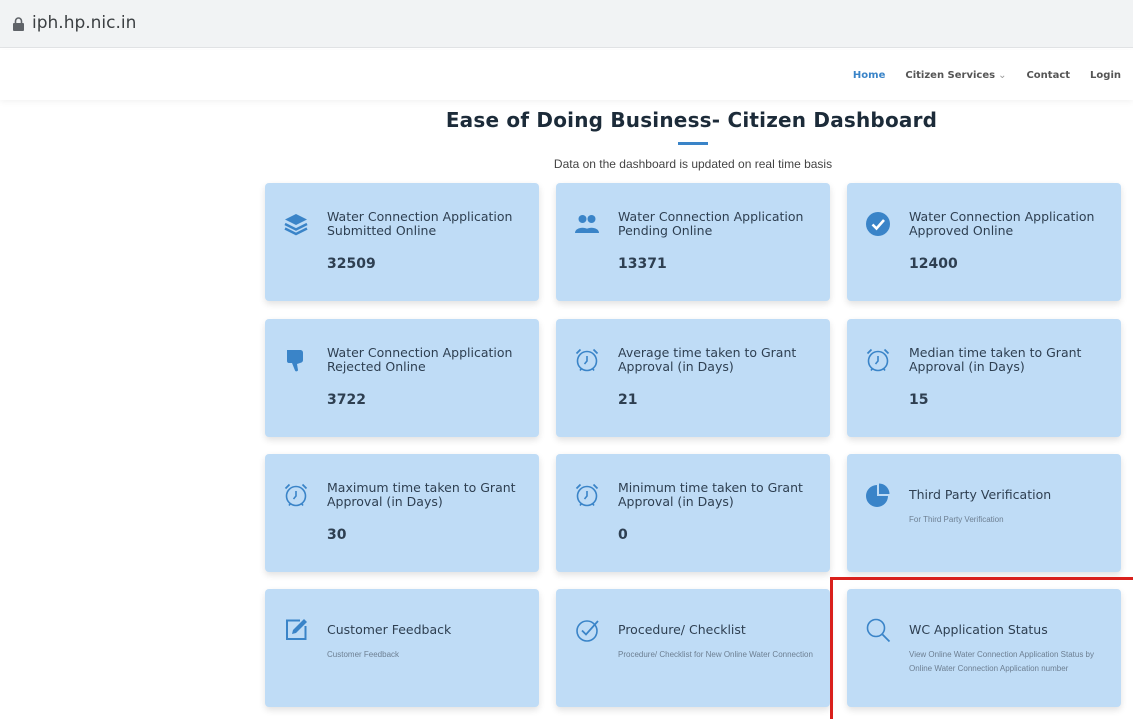 This screenshot has height=719, width=1133. I want to click on card-value: 3722, so click(346, 400).